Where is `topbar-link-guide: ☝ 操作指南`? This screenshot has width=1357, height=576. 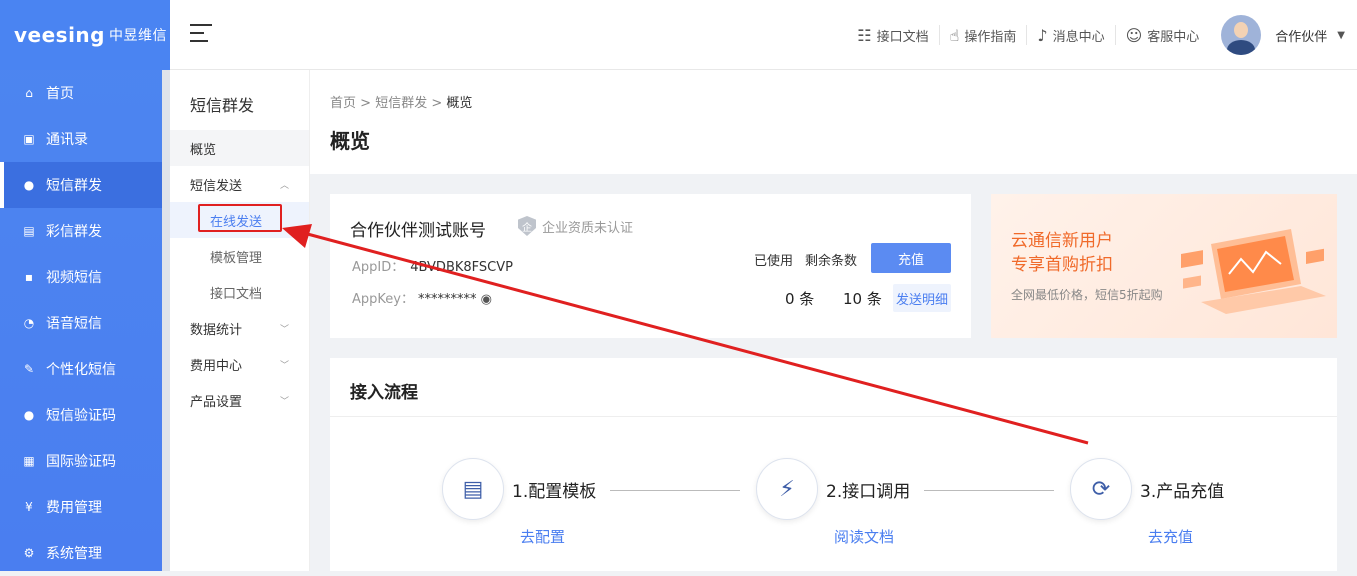 topbar-link-guide: ☝ 操作指南 is located at coordinates (984, 35).